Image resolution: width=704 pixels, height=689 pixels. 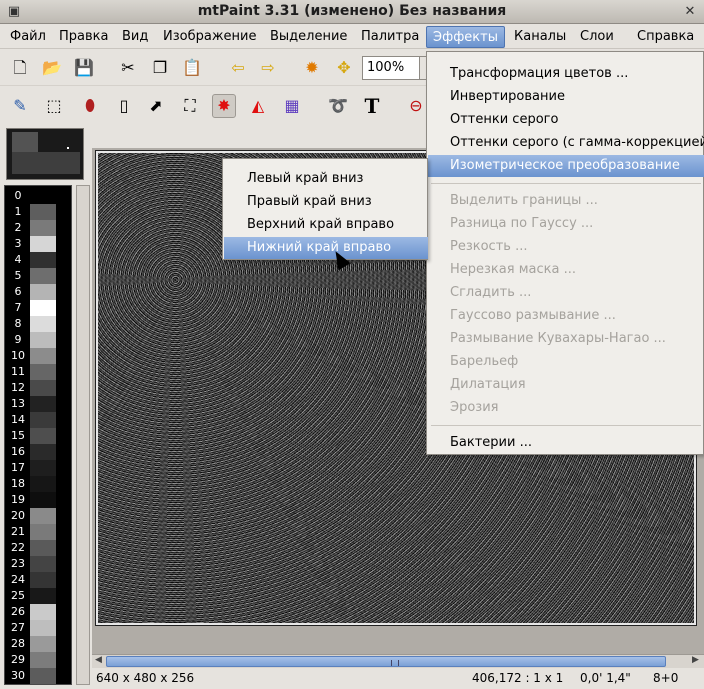 What do you see at coordinates (98, 660) in the screenshot?
I see `scroll-left-icon: ◀` at bounding box center [98, 660].